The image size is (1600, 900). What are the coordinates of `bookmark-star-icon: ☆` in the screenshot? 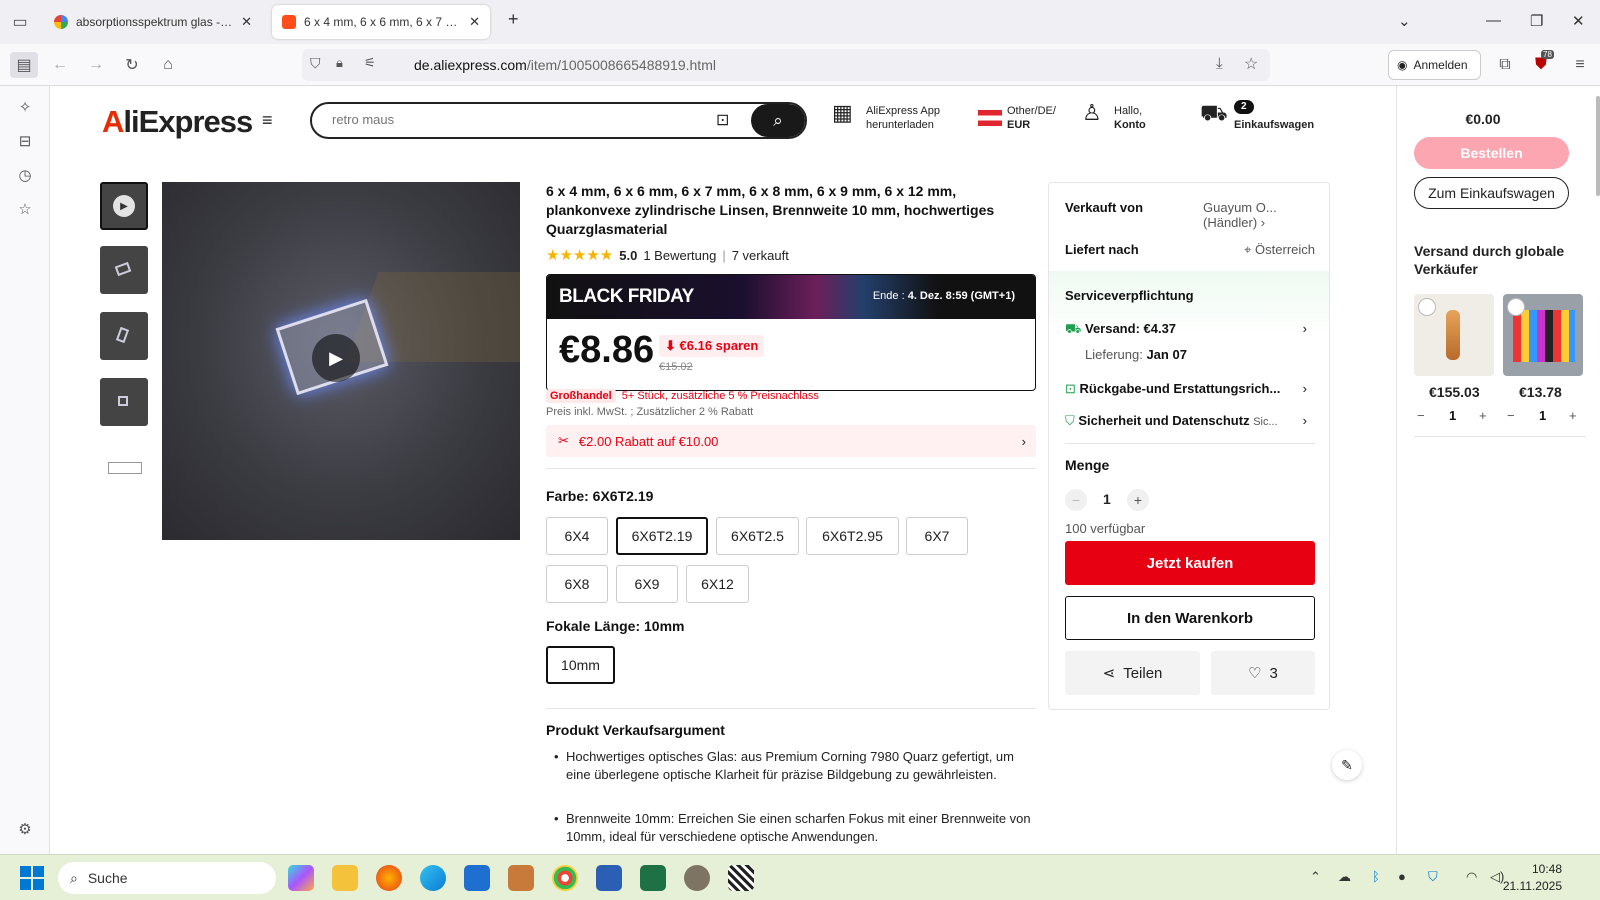 It's located at (1251, 64).